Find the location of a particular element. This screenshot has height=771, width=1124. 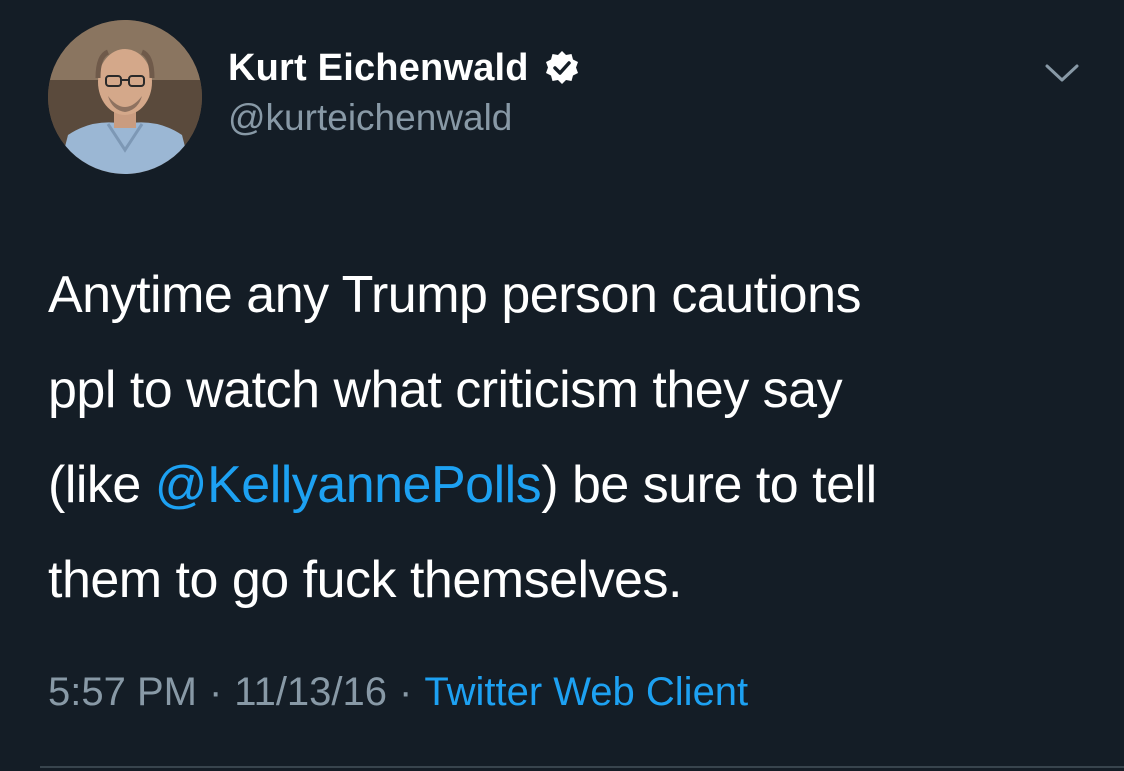

display-name: Kurt Eichenwald is located at coordinates (378, 68).